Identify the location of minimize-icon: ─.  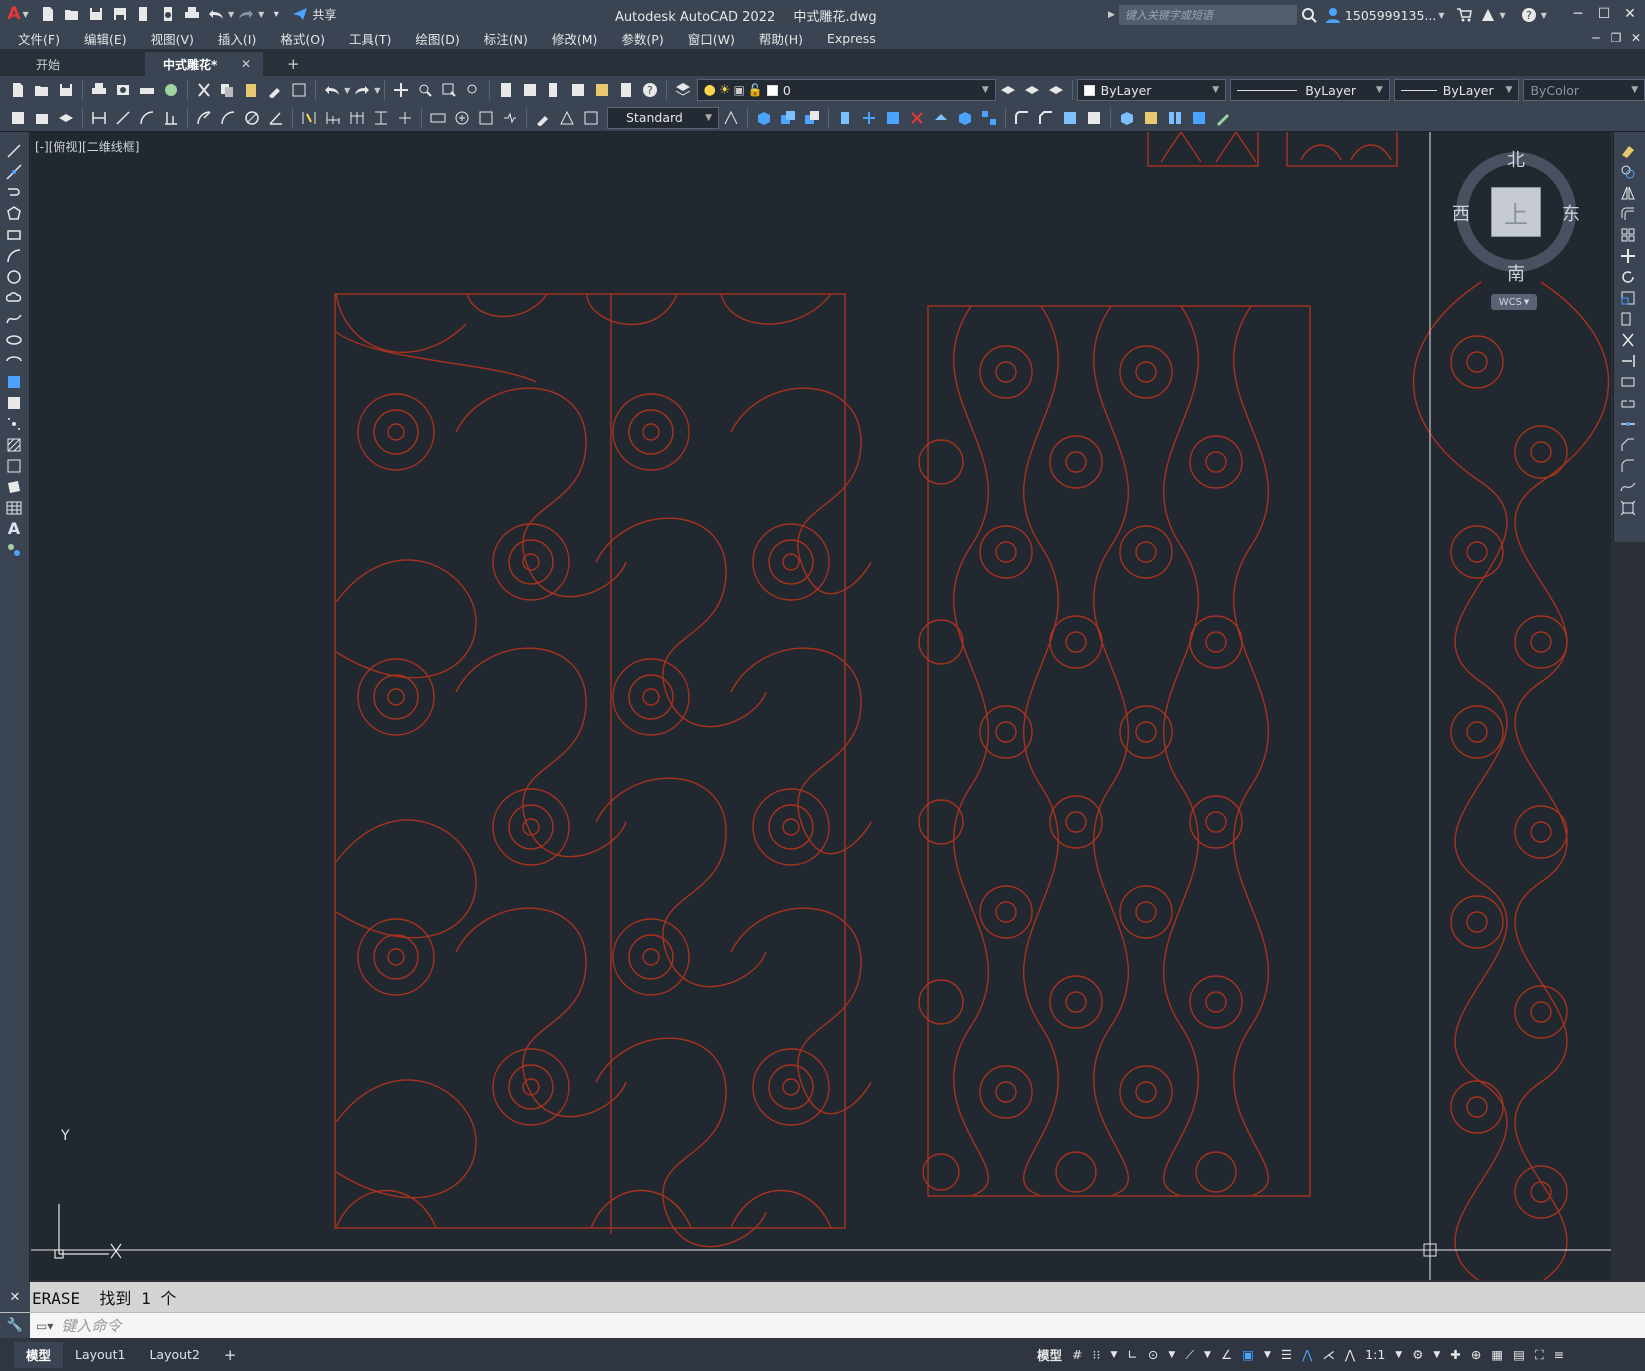
(1578, 14).